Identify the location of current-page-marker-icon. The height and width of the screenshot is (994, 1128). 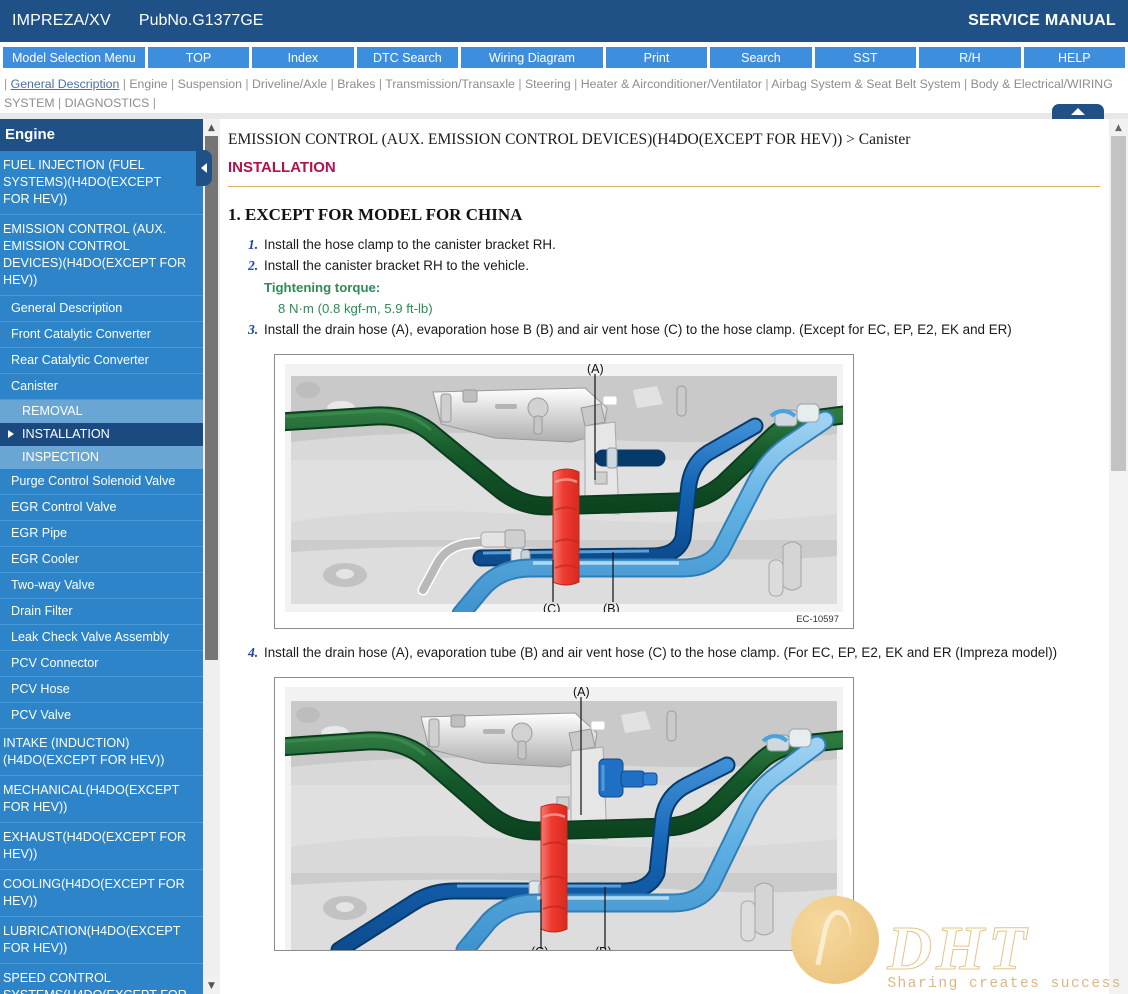
(11, 434).